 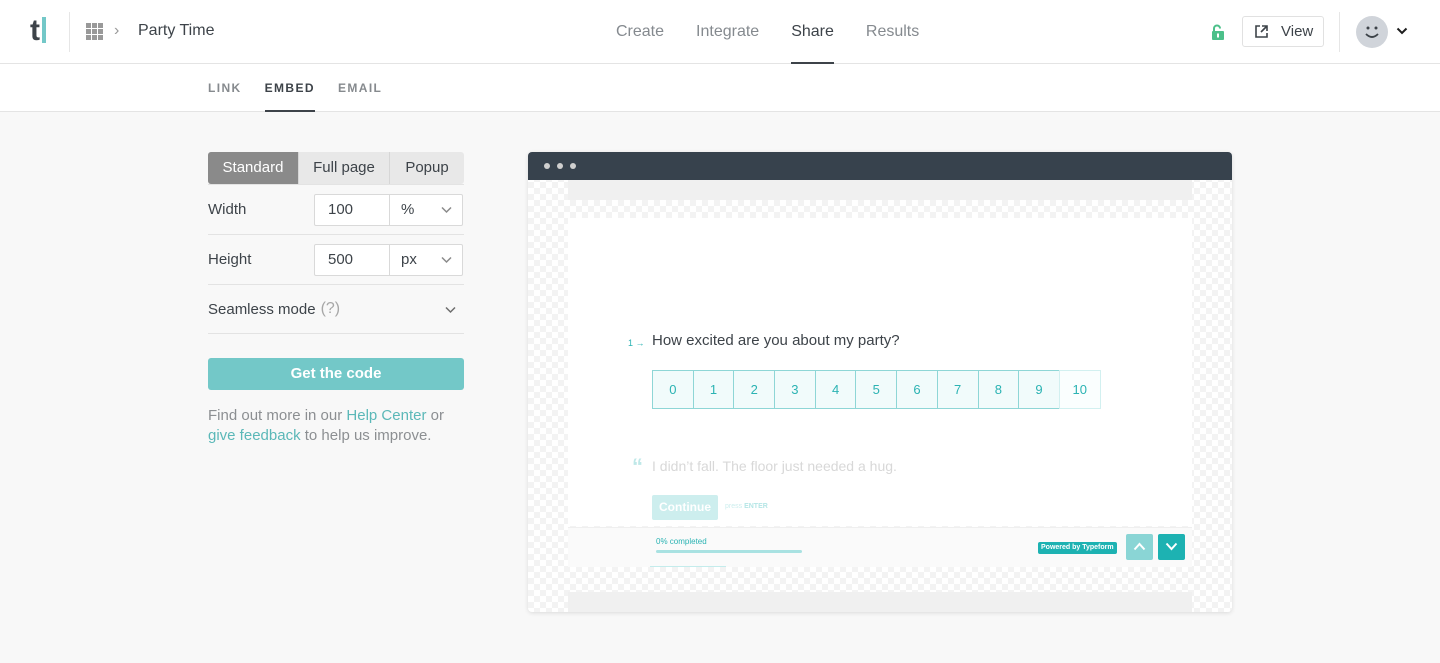 I want to click on nav-results: Results, so click(x=892, y=32).